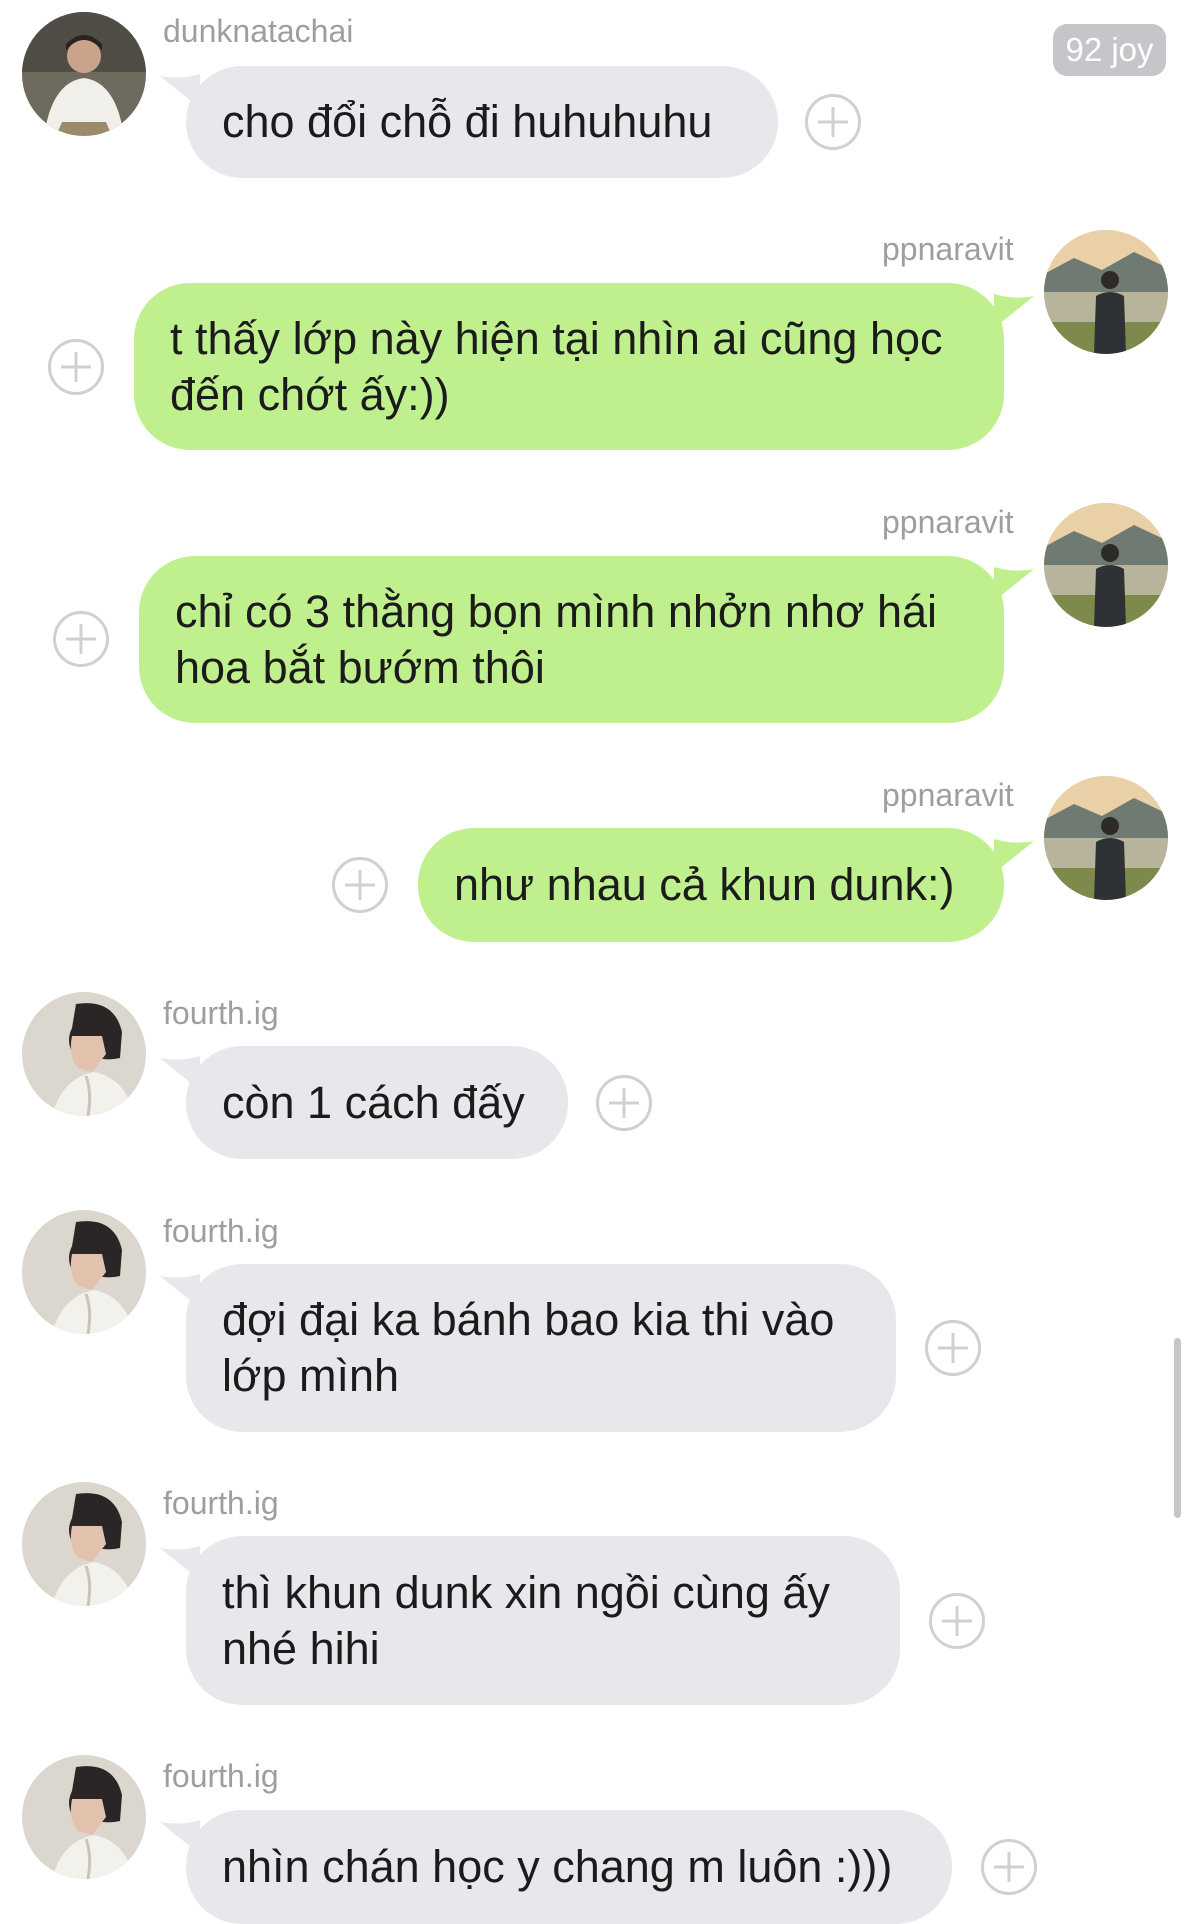 Image resolution: width=1191 pixels, height=1924 pixels. I want to click on person-white-shirt-icon, so click(84, 74).